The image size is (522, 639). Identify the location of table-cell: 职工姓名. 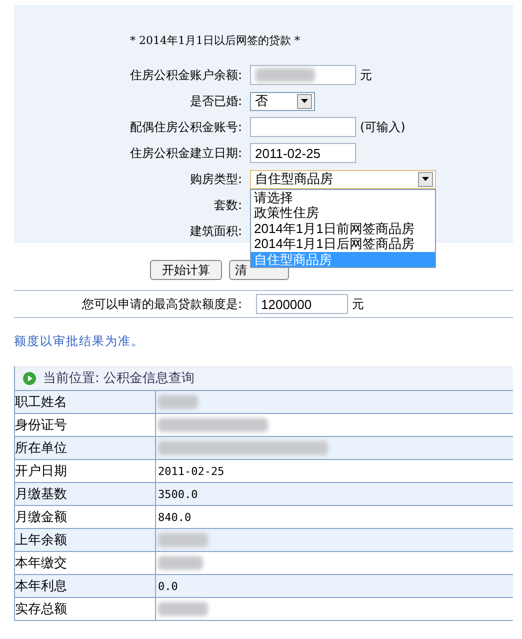
(85, 402).